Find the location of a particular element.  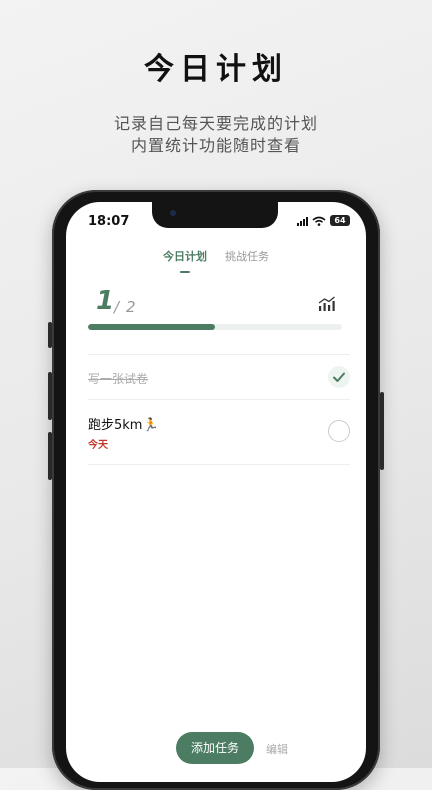

wifi-icon is located at coordinates (319, 221).